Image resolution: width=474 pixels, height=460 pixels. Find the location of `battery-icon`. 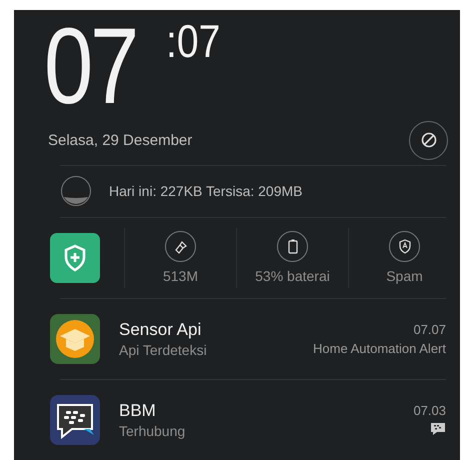

battery-icon is located at coordinates (293, 246).